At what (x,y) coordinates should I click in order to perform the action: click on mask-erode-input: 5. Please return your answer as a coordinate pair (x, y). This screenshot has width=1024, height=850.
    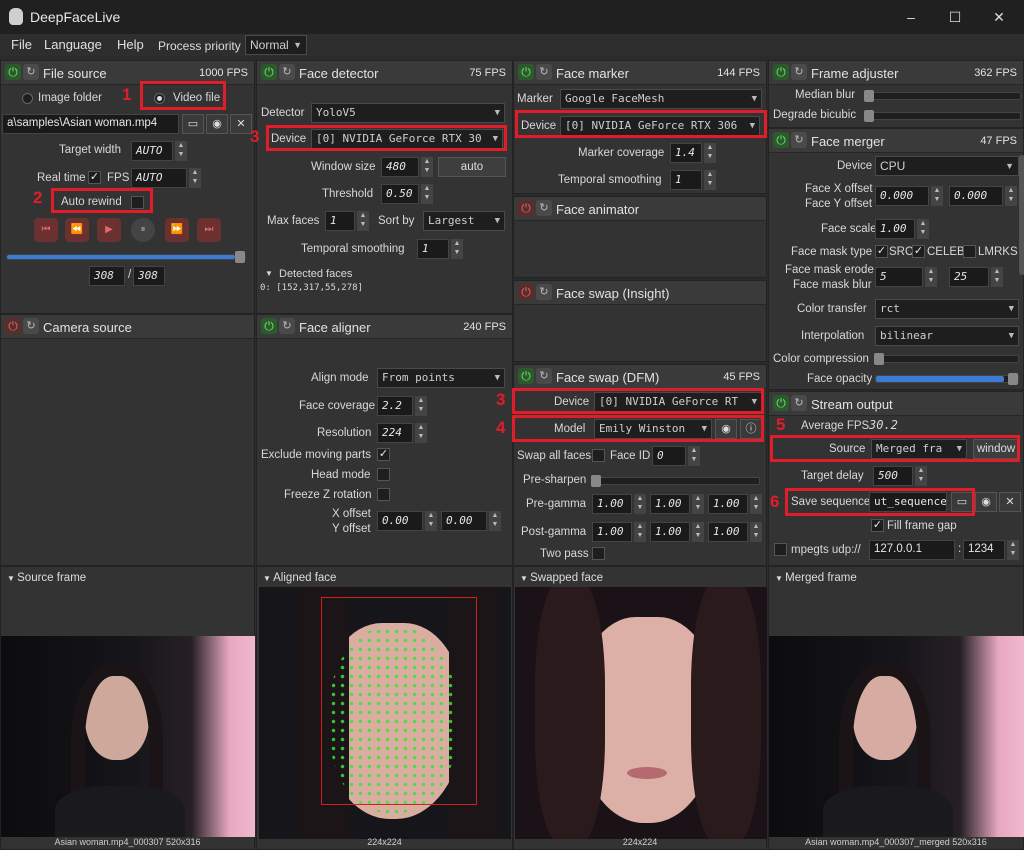
    Looking at the image, I should click on (899, 277).